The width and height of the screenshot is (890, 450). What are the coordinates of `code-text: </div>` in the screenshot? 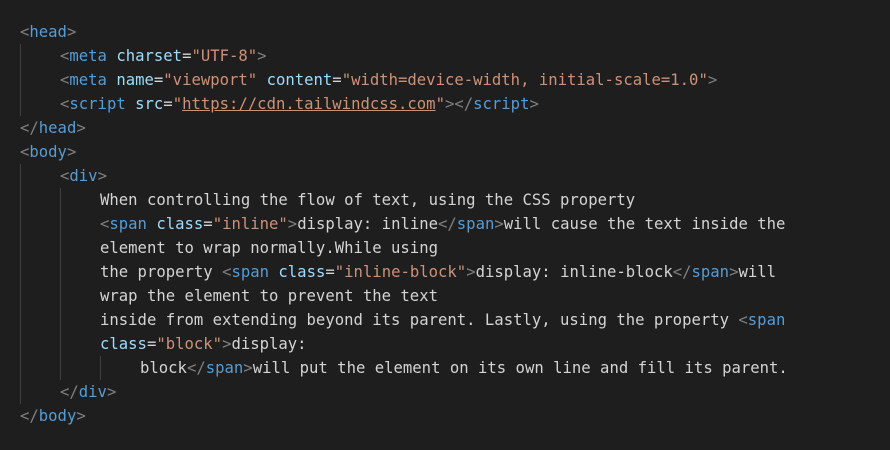 It's located at (88, 392).